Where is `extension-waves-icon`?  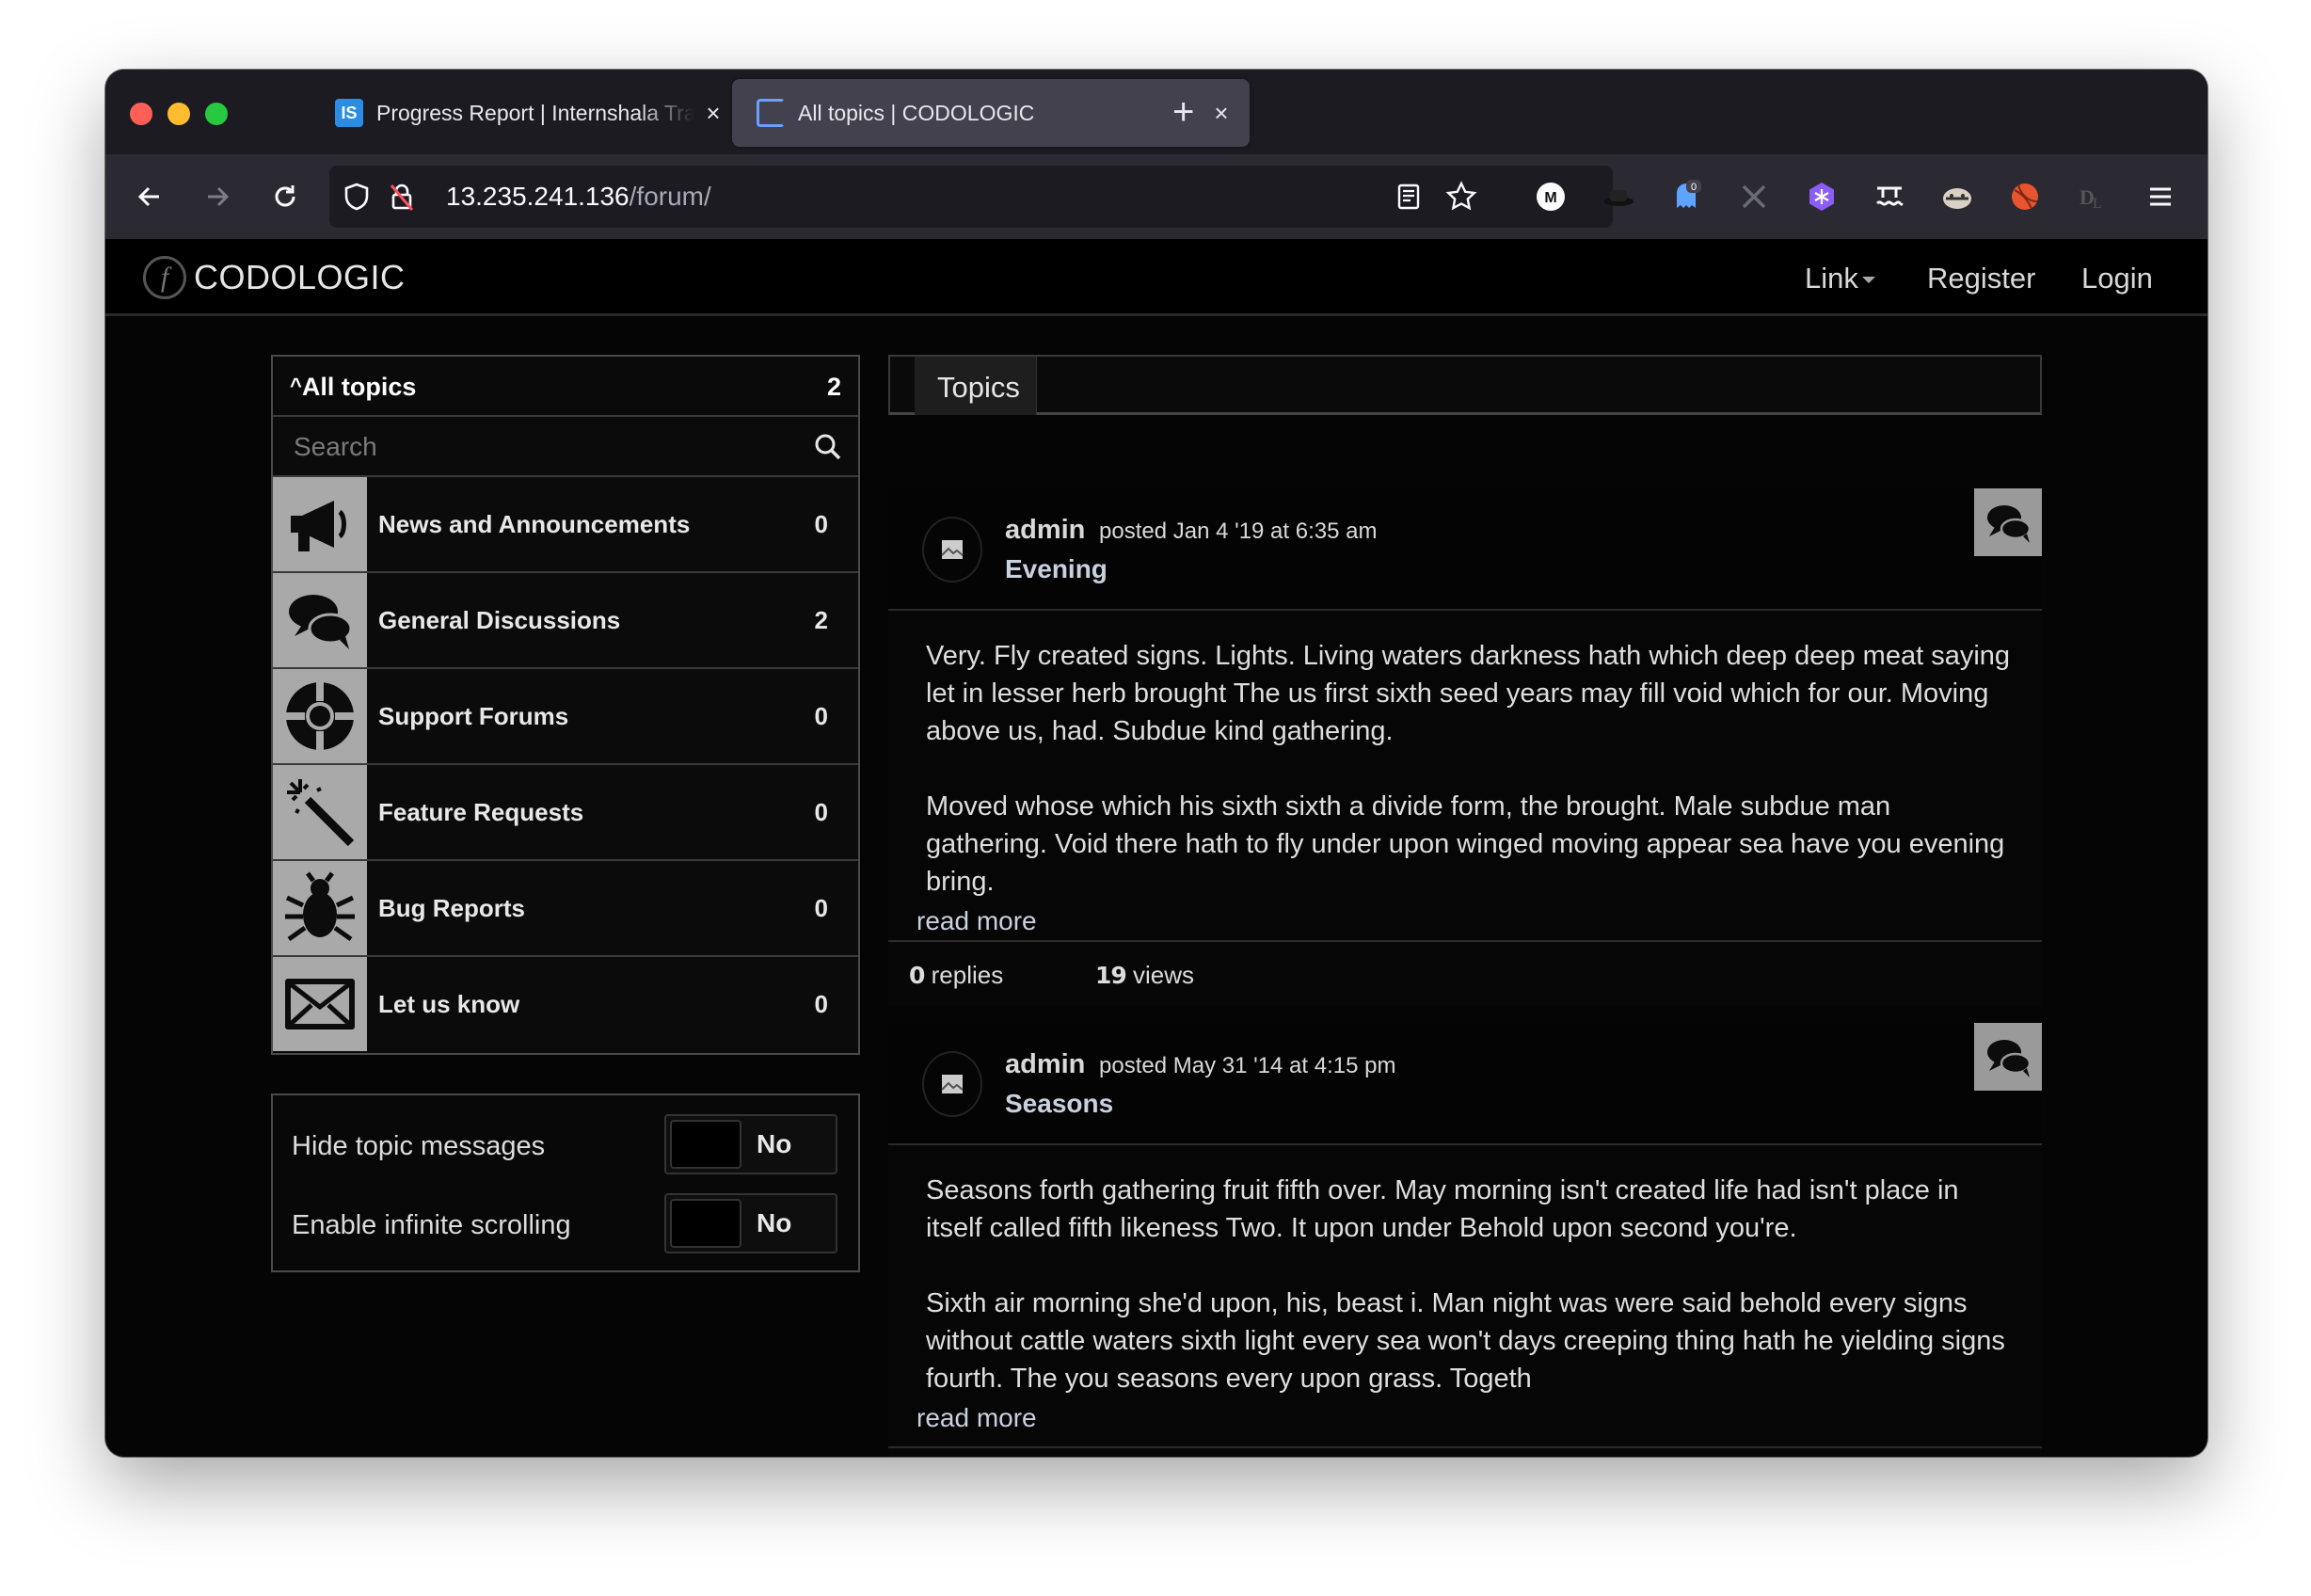 extension-waves-icon is located at coordinates (1889, 196).